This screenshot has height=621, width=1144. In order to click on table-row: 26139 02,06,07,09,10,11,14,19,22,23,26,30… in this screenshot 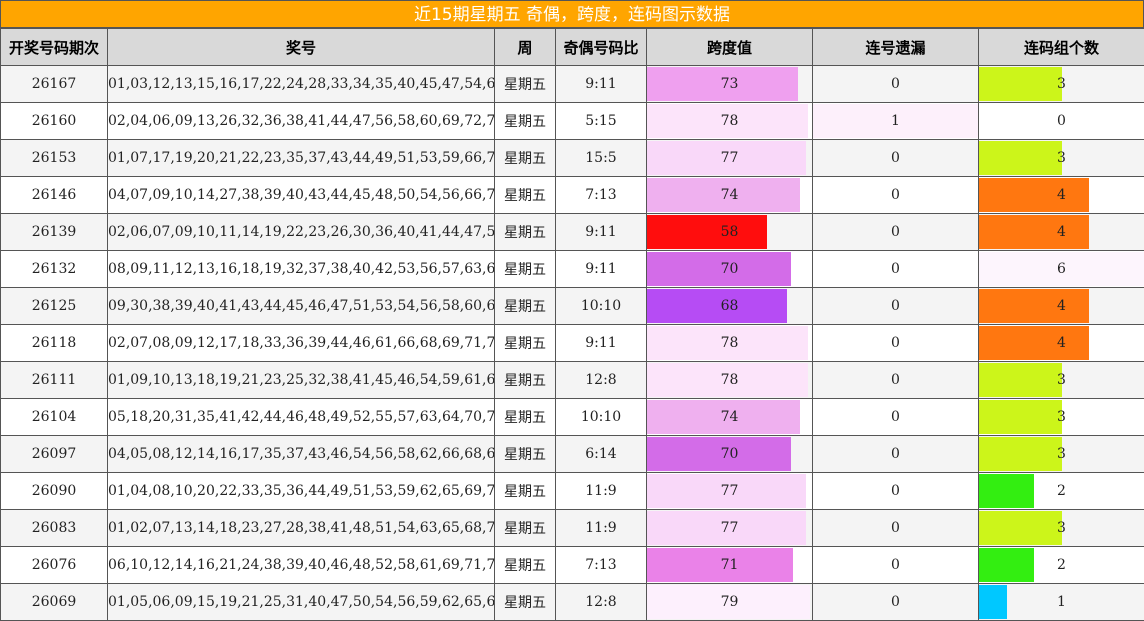, I will do `click(572, 232)`.